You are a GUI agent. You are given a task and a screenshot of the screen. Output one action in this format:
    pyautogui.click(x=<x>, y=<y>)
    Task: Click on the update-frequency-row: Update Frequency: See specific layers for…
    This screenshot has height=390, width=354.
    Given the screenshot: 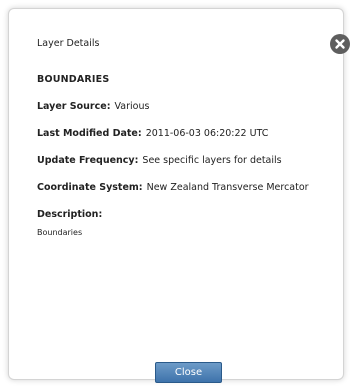 What is the action you would take?
    pyautogui.click(x=159, y=160)
    